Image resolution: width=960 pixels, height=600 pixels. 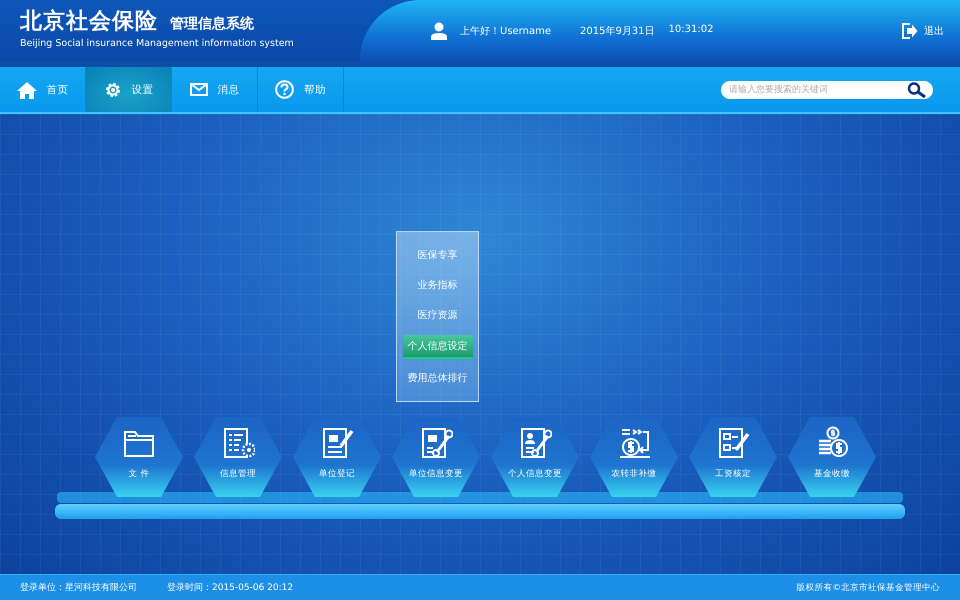 What do you see at coordinates (215, 89) in the screenshot?
I see `nav-tab: 消息` at bounding box center [215, 89].